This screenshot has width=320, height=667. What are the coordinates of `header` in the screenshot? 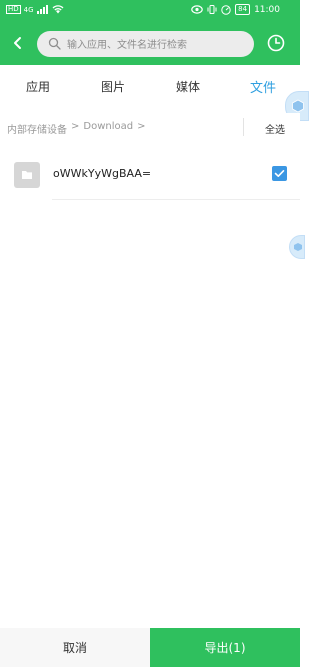 It's located at (150, 43).